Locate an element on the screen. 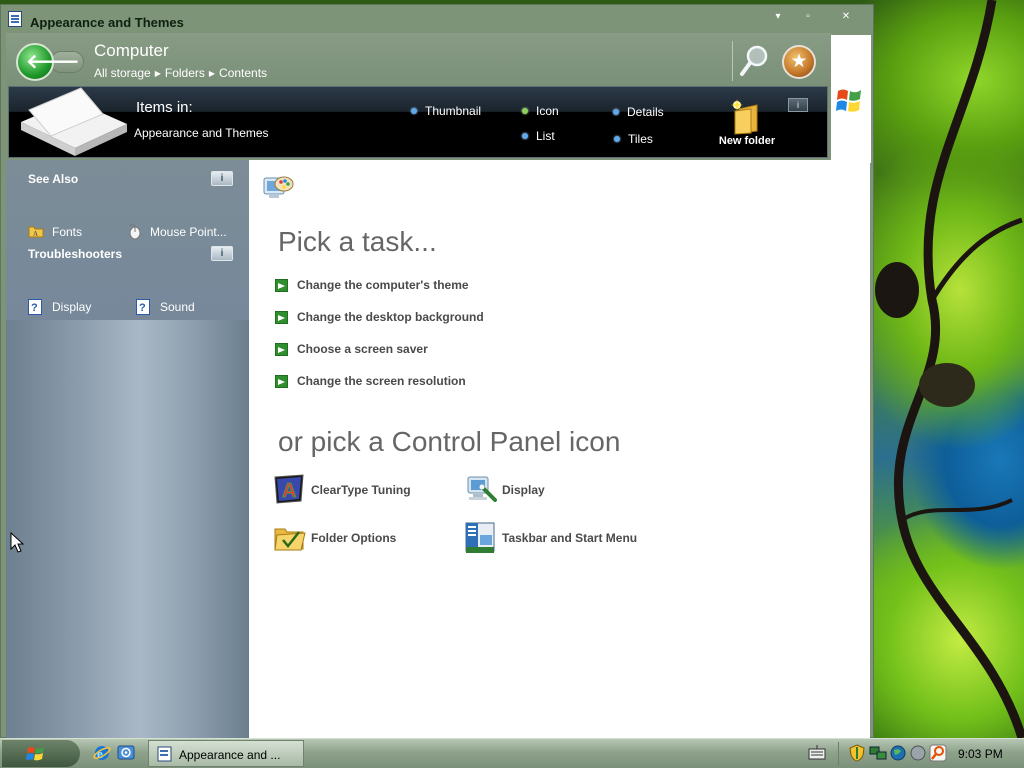 This screenshot has width=1024, height=768. back-button: 🡐 is located at coordinates (48, 62).